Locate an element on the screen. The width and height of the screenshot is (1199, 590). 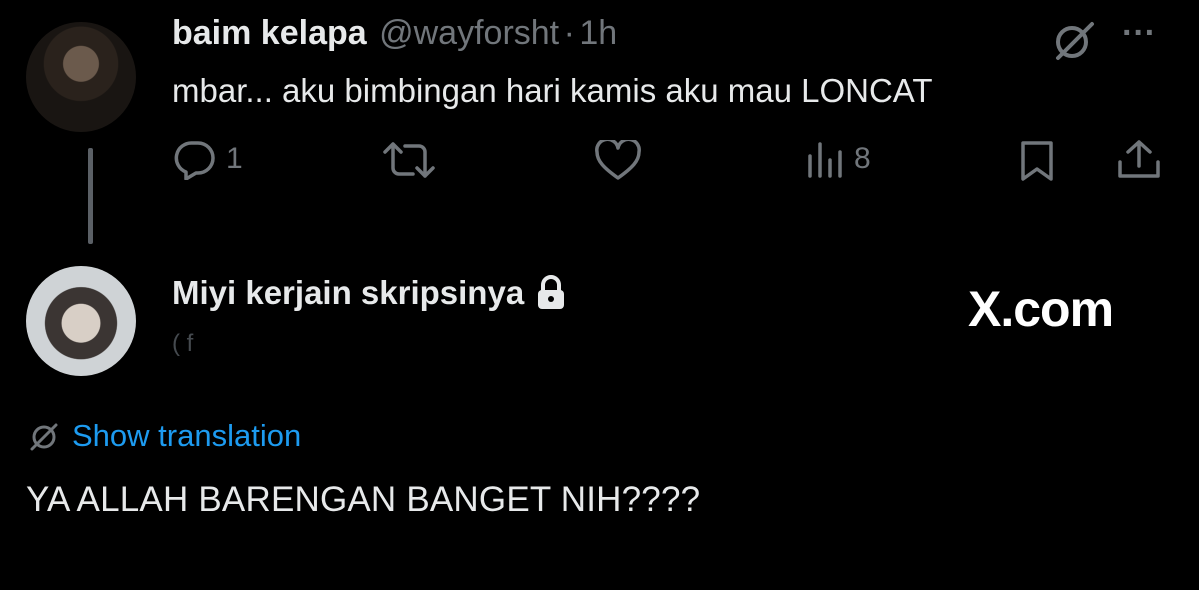
show-translation-row: Show translation is located at coordinates (164, 436).